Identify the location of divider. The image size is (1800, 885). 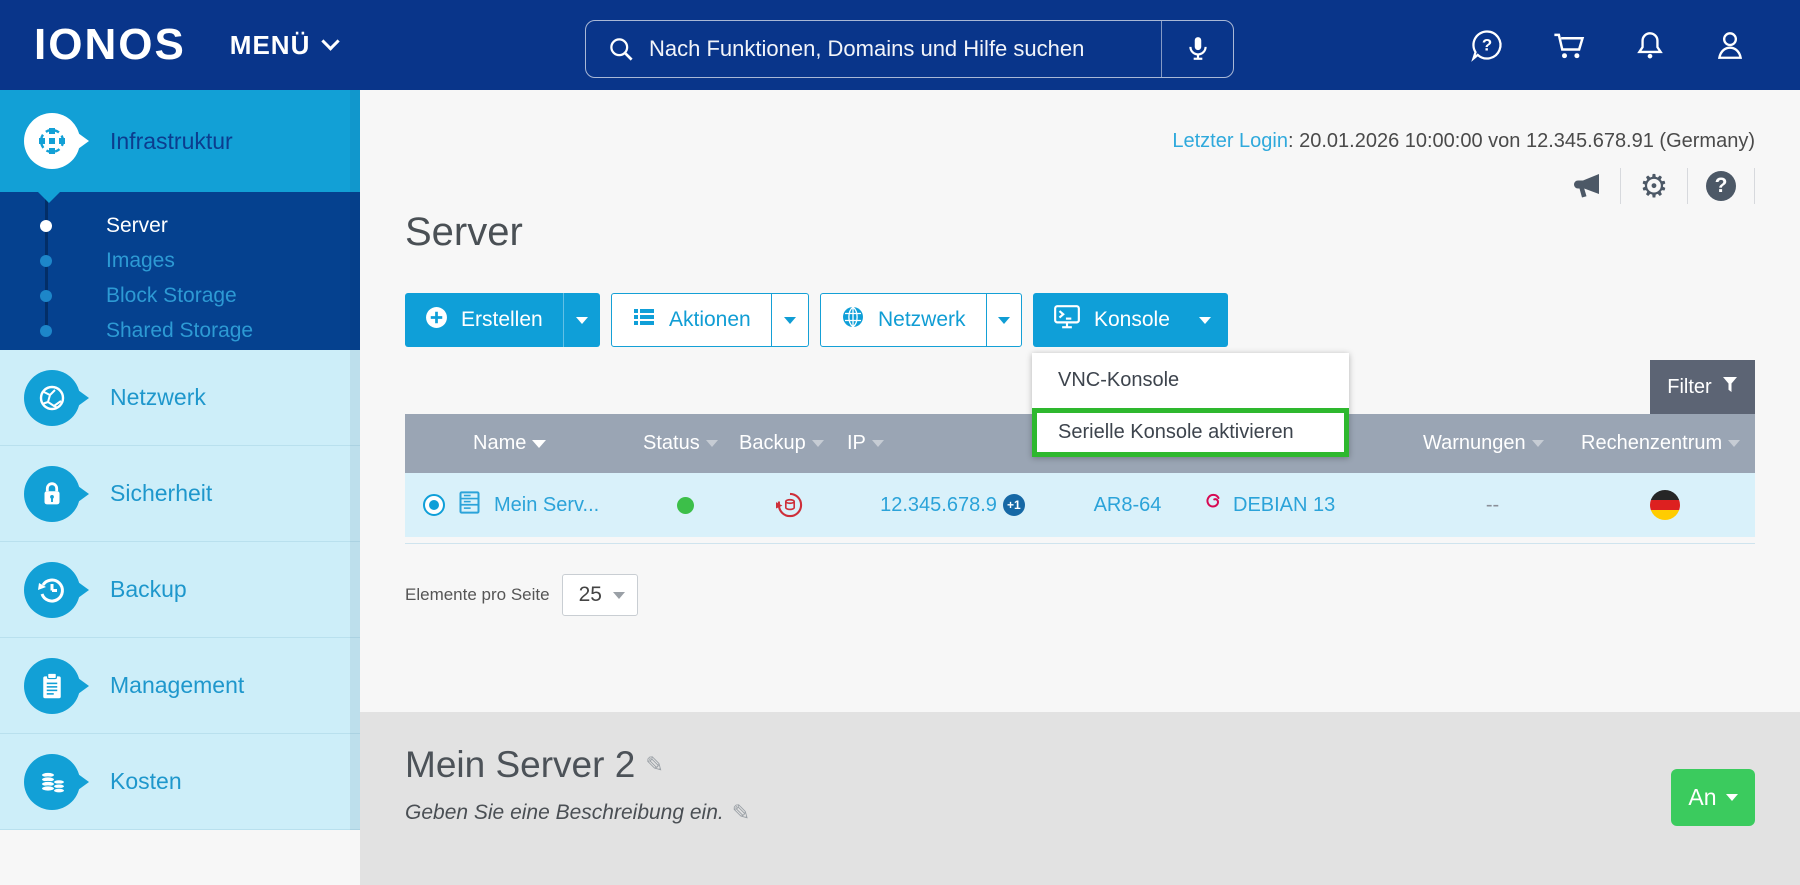
(1080, 543).